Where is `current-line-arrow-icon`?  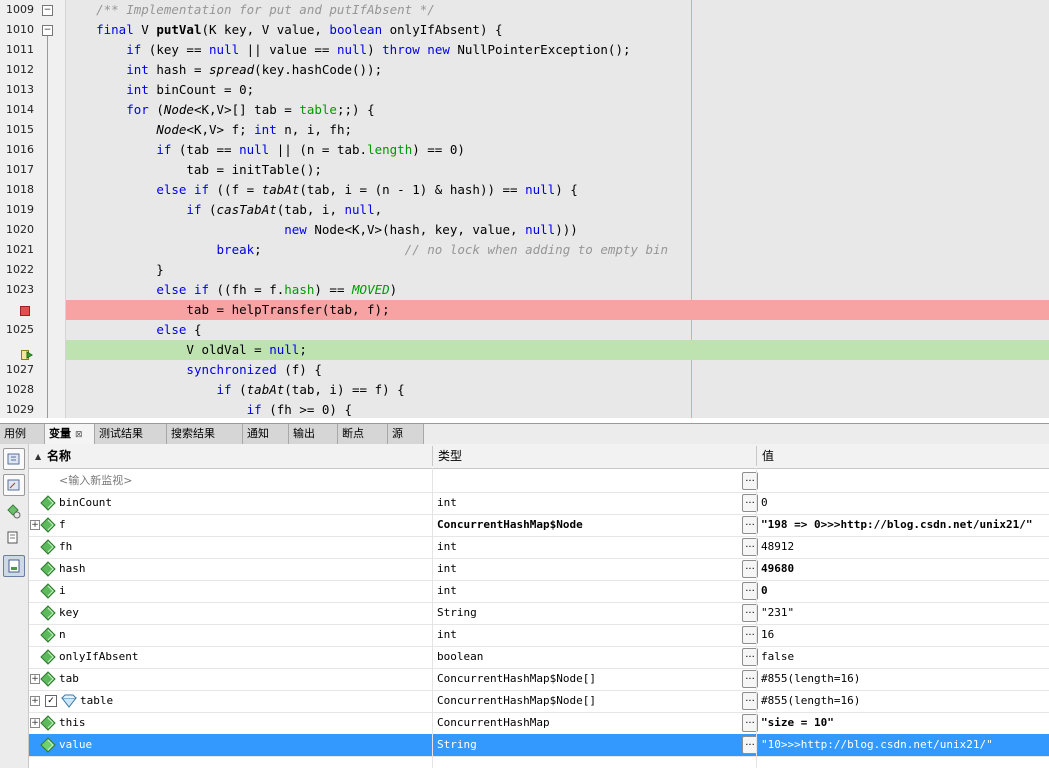 current-line-arrow-icon is located at coordinates (27, 352).